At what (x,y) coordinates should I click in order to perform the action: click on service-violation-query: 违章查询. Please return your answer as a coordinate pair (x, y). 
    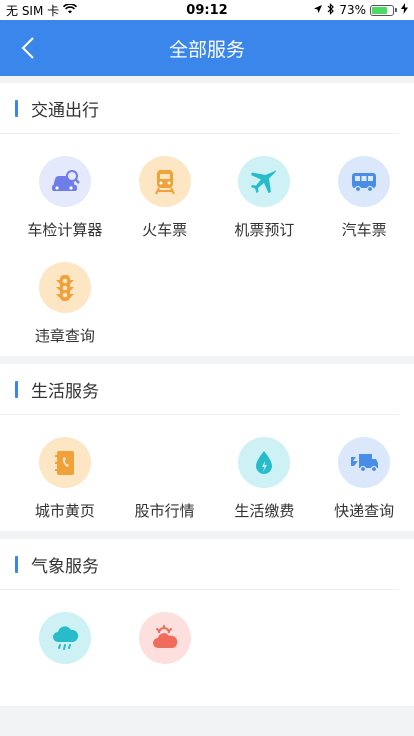
    Looking at the image, I should click on (65, 293).